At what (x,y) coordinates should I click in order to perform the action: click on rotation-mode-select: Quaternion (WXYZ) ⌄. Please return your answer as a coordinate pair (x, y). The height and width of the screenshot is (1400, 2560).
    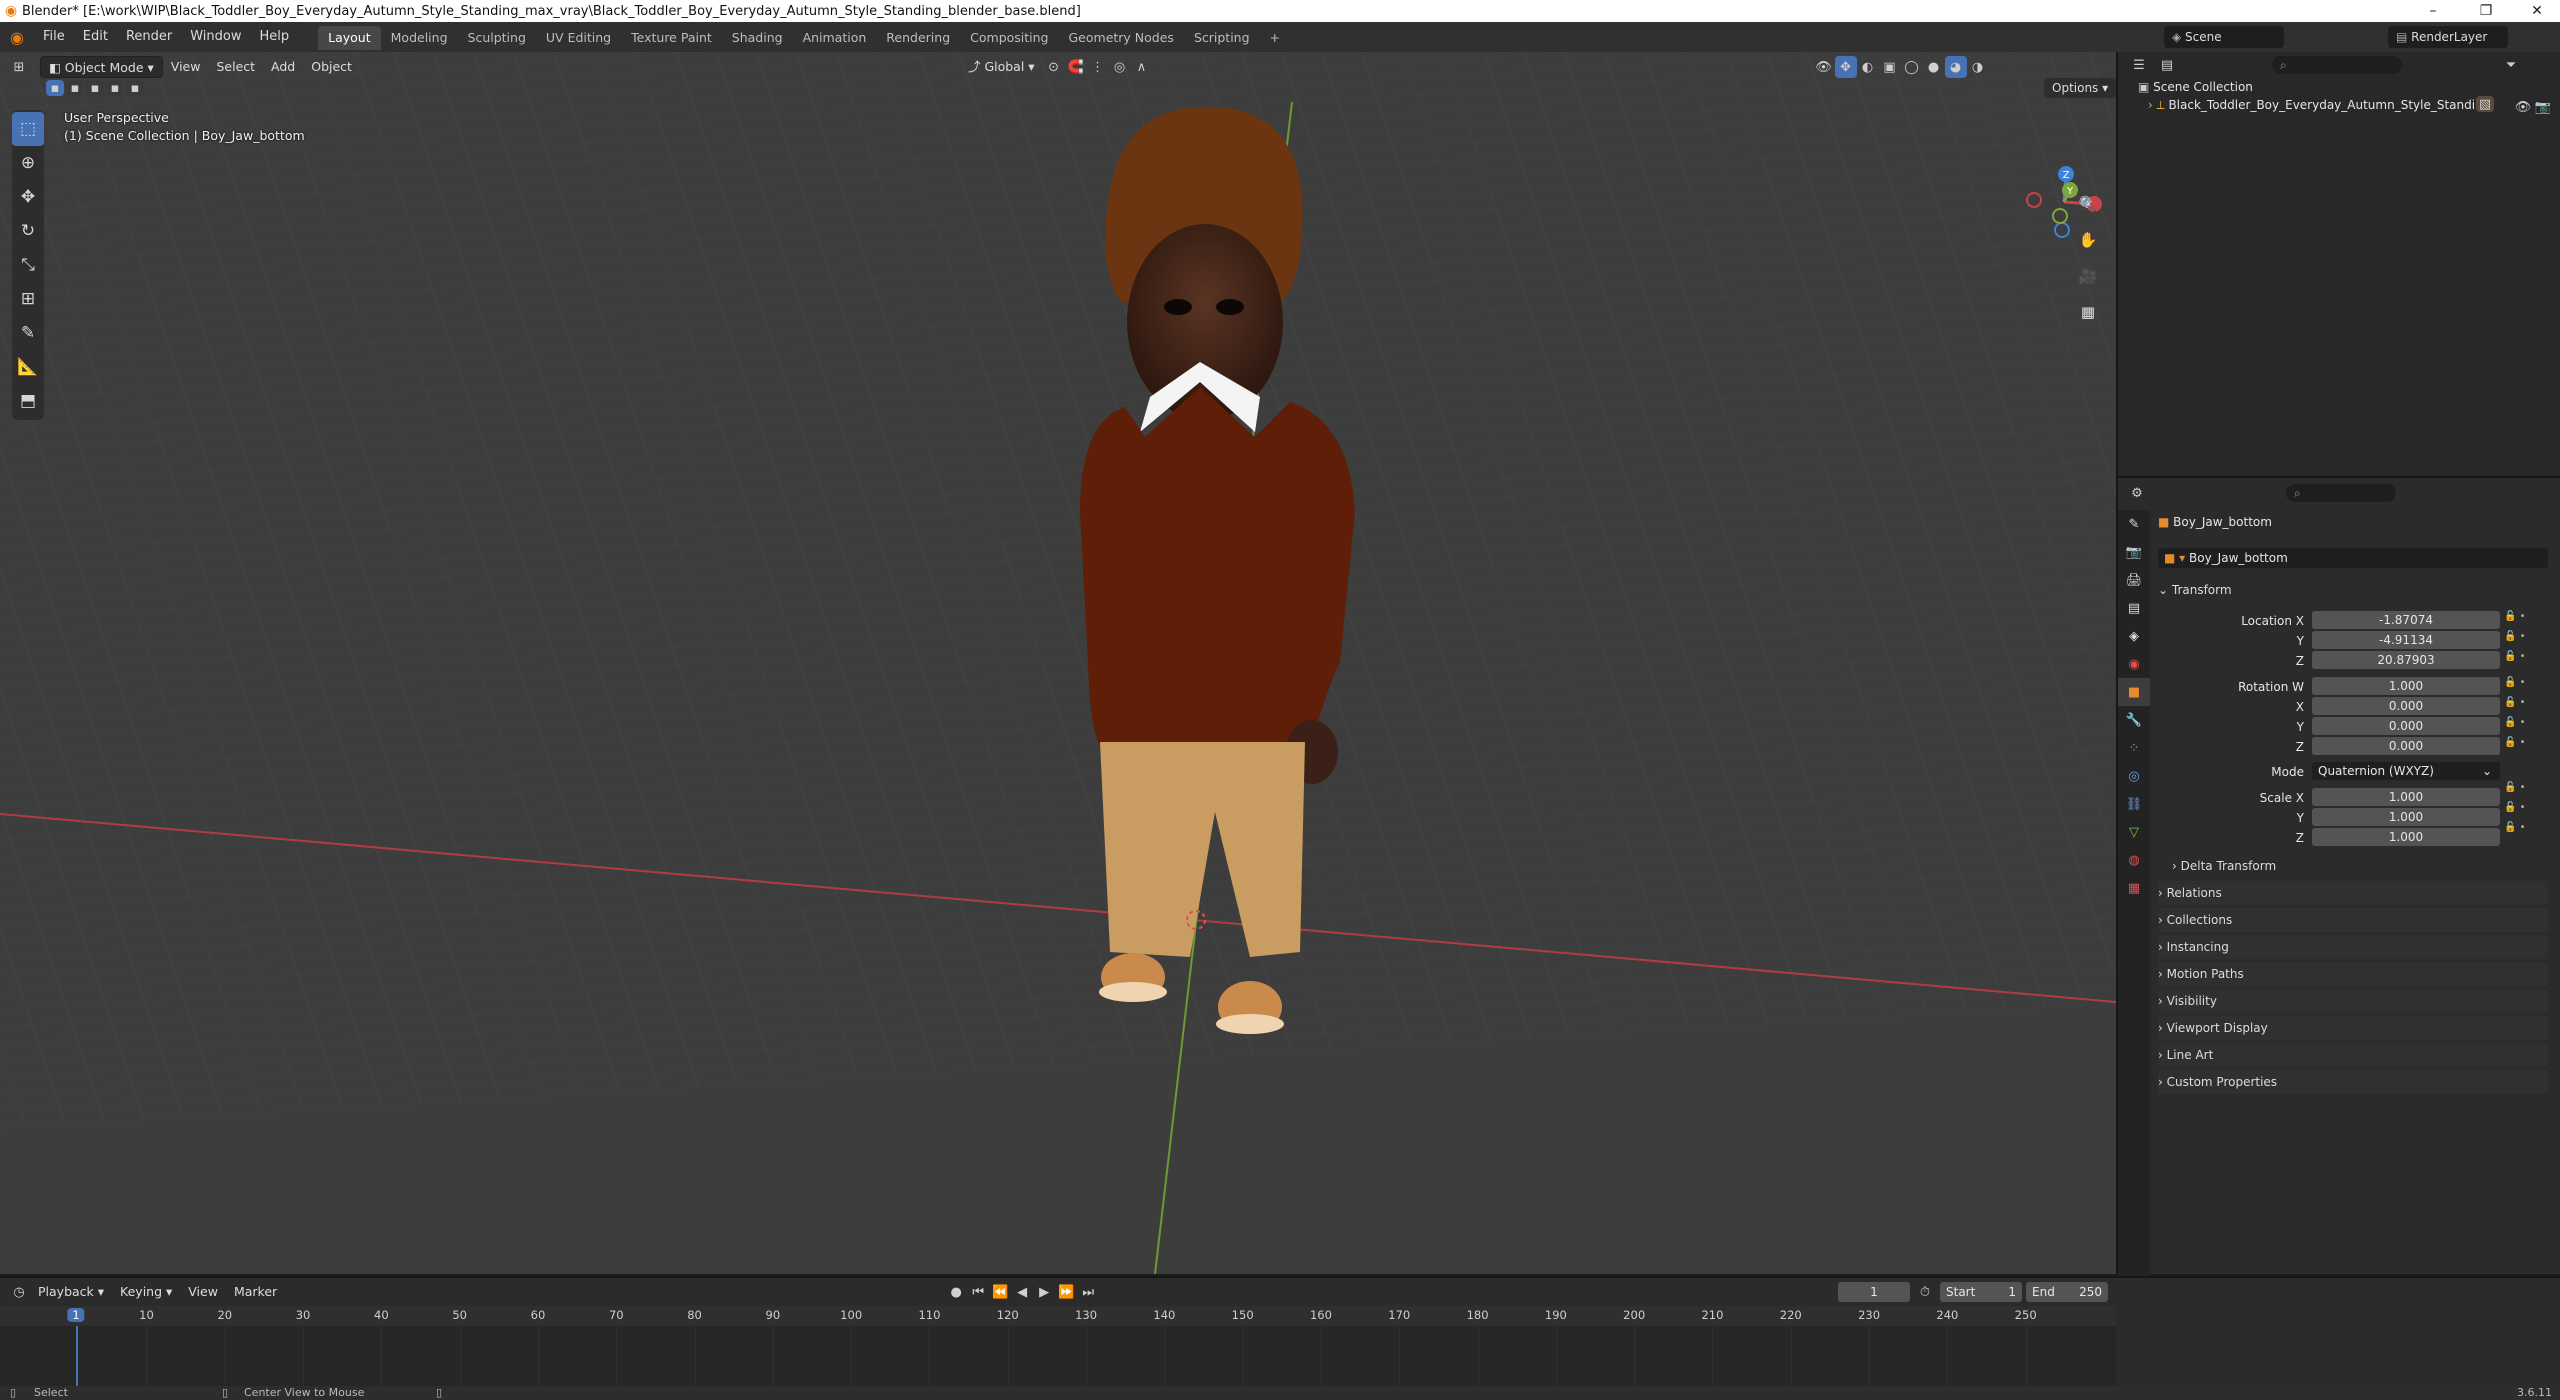
    Looking at the image, I should click on (2406, 771).